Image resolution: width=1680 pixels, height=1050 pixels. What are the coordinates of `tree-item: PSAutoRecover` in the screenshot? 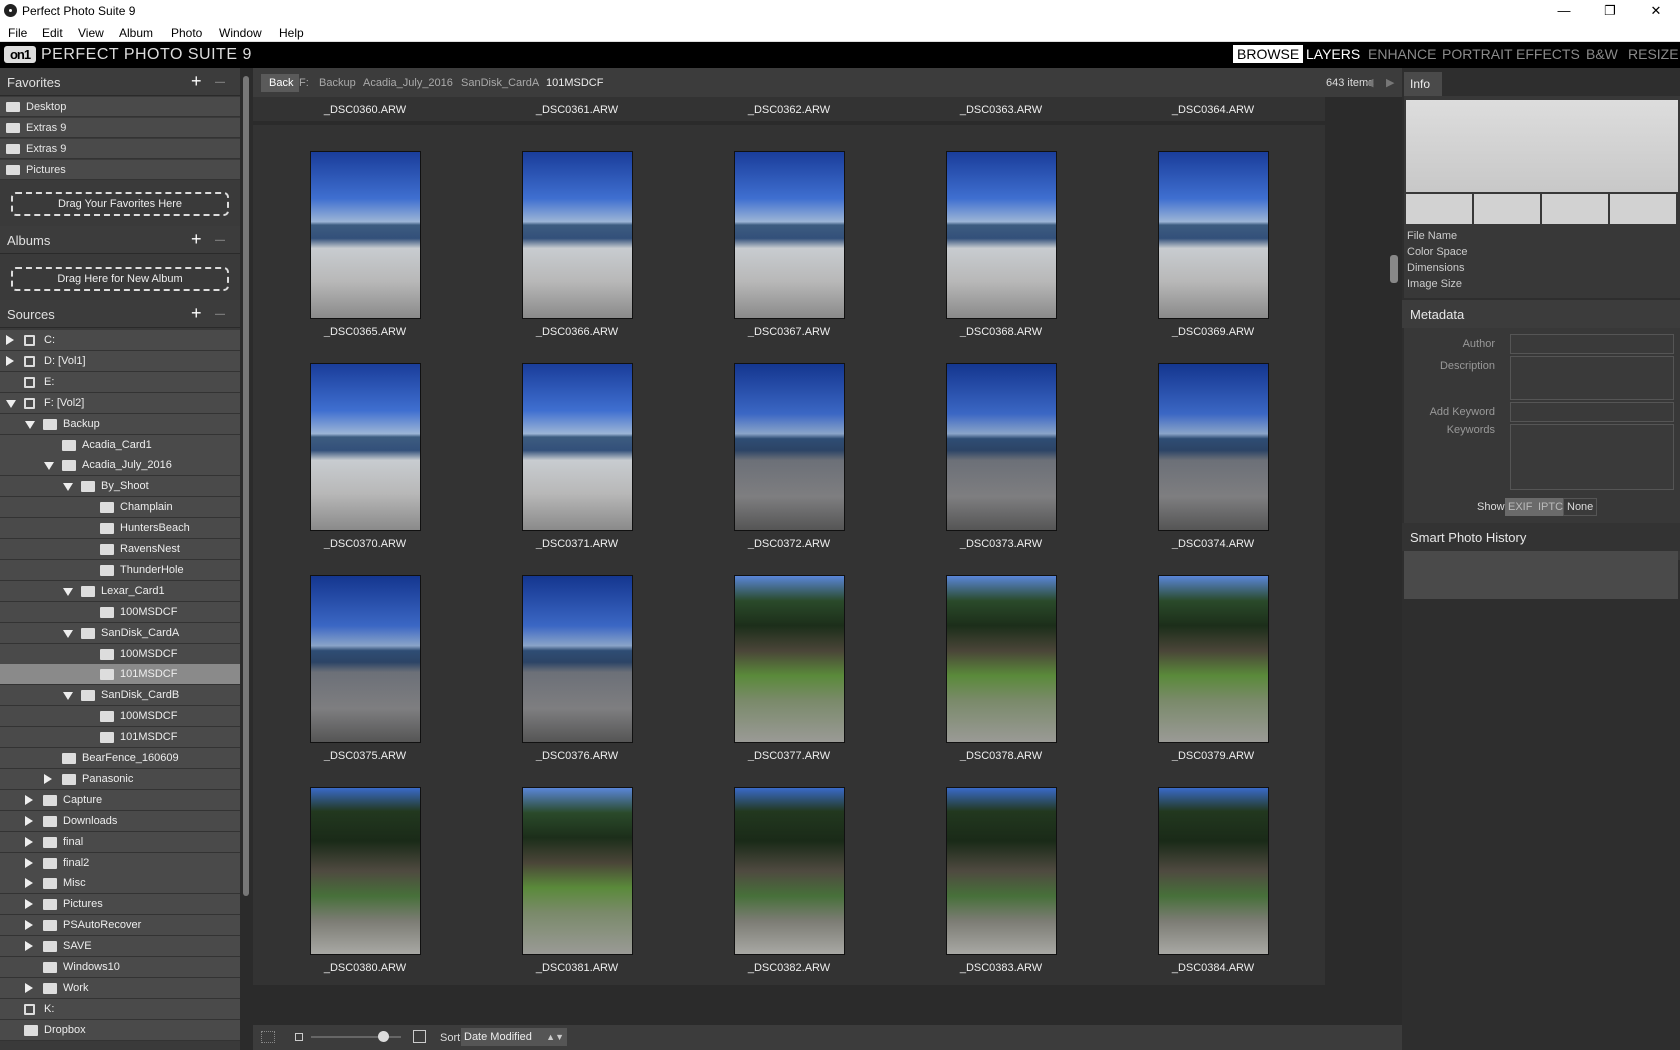 It's located at (120, 926).